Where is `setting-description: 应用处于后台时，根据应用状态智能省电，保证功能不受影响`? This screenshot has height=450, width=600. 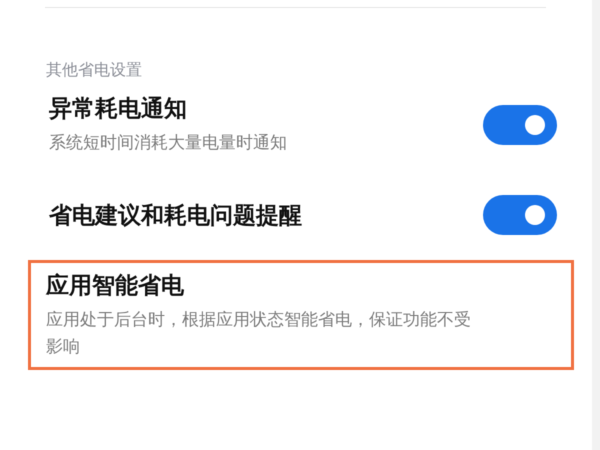
setting-description: 应用处于后台时，根据应用状态智能省电，保证功能不受影响 is located at coordinates (259, 333).